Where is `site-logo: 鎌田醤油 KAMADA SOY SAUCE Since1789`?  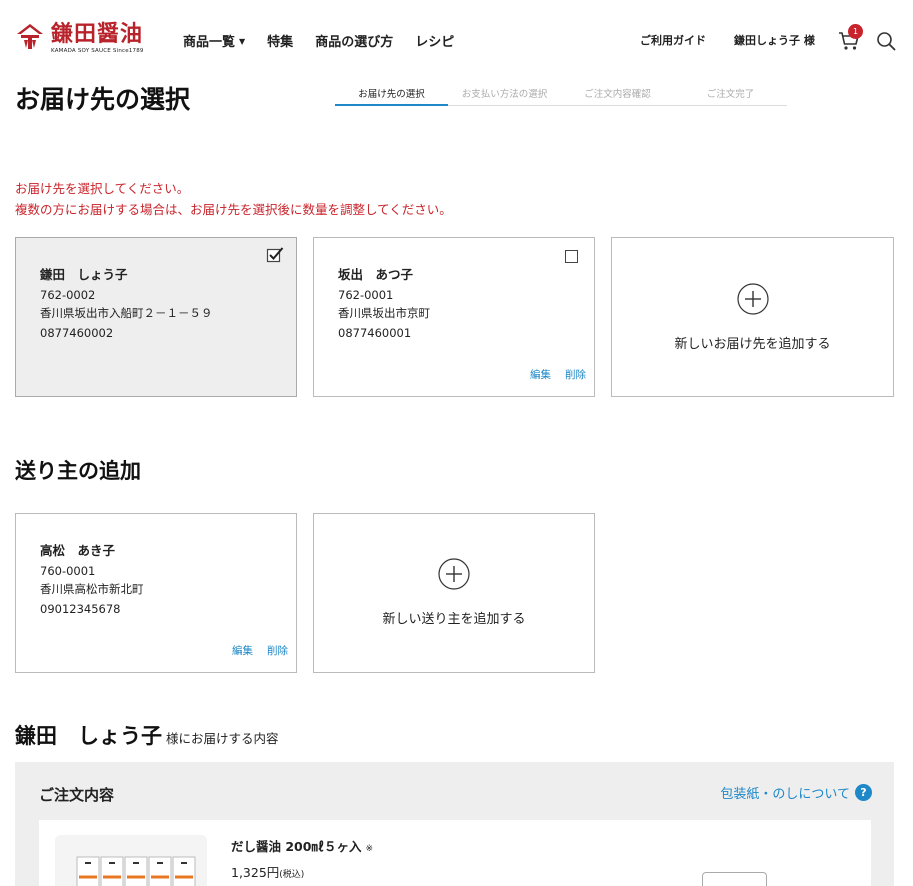 site-logo: 鎌田醤油 KAMADA SOY SAUCE Since1789 is located at coordinates (83, 39).